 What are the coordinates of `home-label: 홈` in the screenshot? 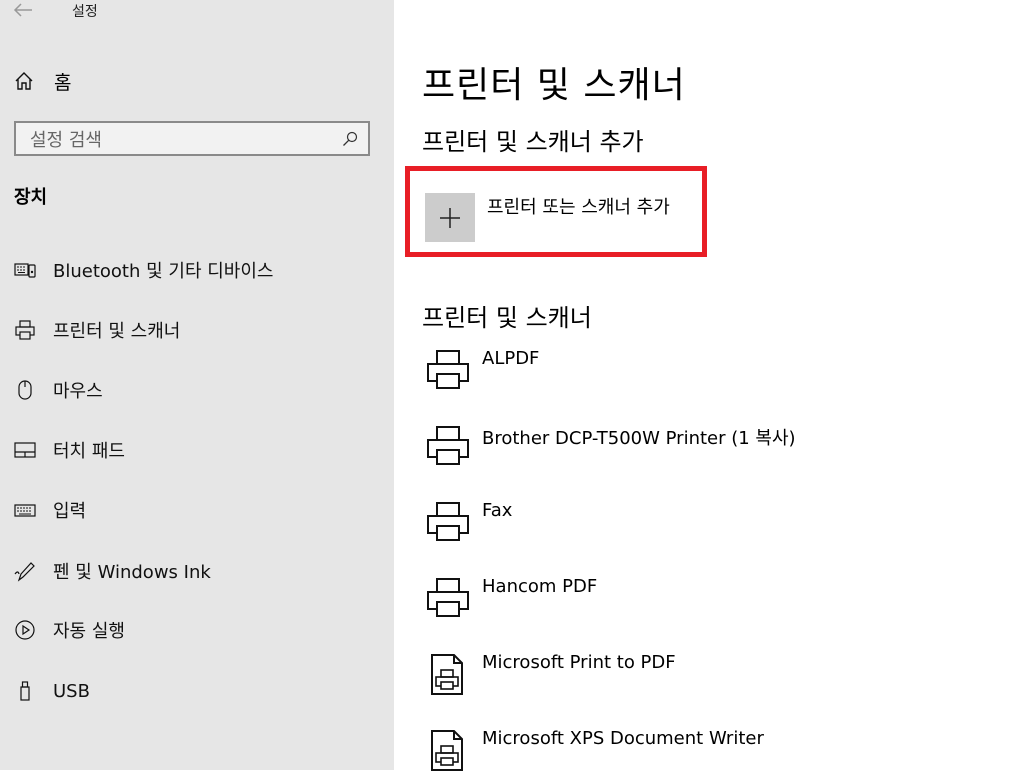 It's located at (63, 82).